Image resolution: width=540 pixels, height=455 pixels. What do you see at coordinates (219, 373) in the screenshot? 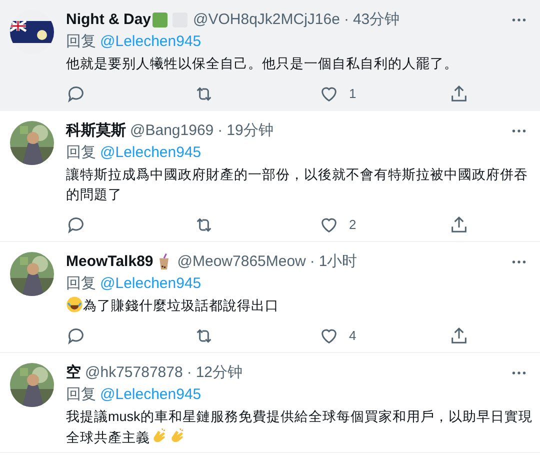
I see `post-time: 12分钟` at bounding box center [219, 373].